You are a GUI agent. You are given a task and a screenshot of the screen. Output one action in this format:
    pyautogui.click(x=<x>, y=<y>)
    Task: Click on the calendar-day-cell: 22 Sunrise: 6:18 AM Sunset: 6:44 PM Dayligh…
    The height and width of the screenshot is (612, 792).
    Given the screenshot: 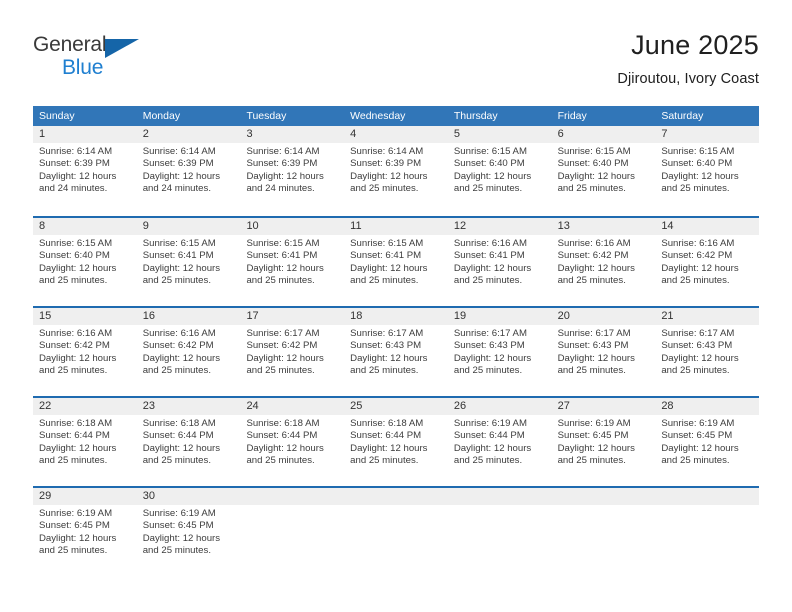 What is the action you would take?
    pyautogui.click(x=85, y=442)
    